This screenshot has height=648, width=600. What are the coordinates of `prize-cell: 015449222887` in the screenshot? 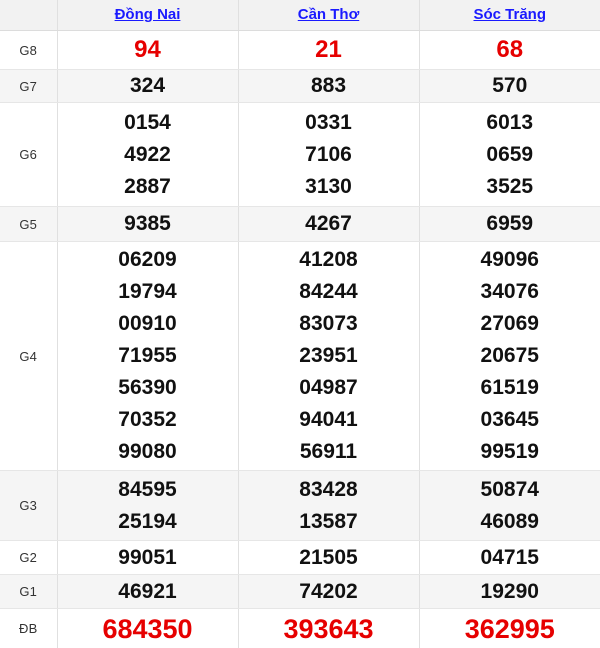 It's located at (147, 155).